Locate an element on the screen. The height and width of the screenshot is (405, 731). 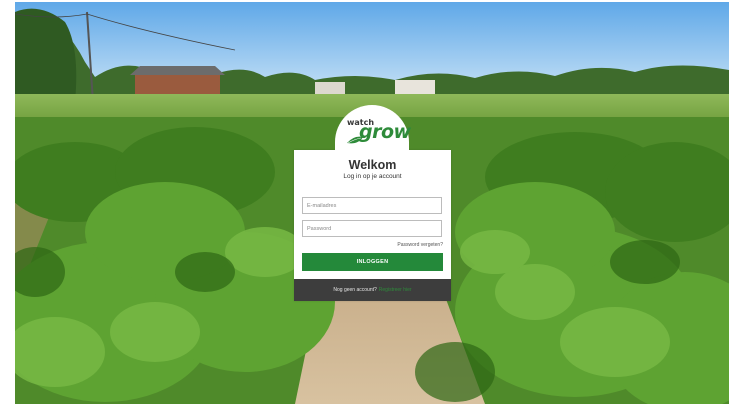
register-prompt: Nog geen account? is located at coordinates (355, 290).